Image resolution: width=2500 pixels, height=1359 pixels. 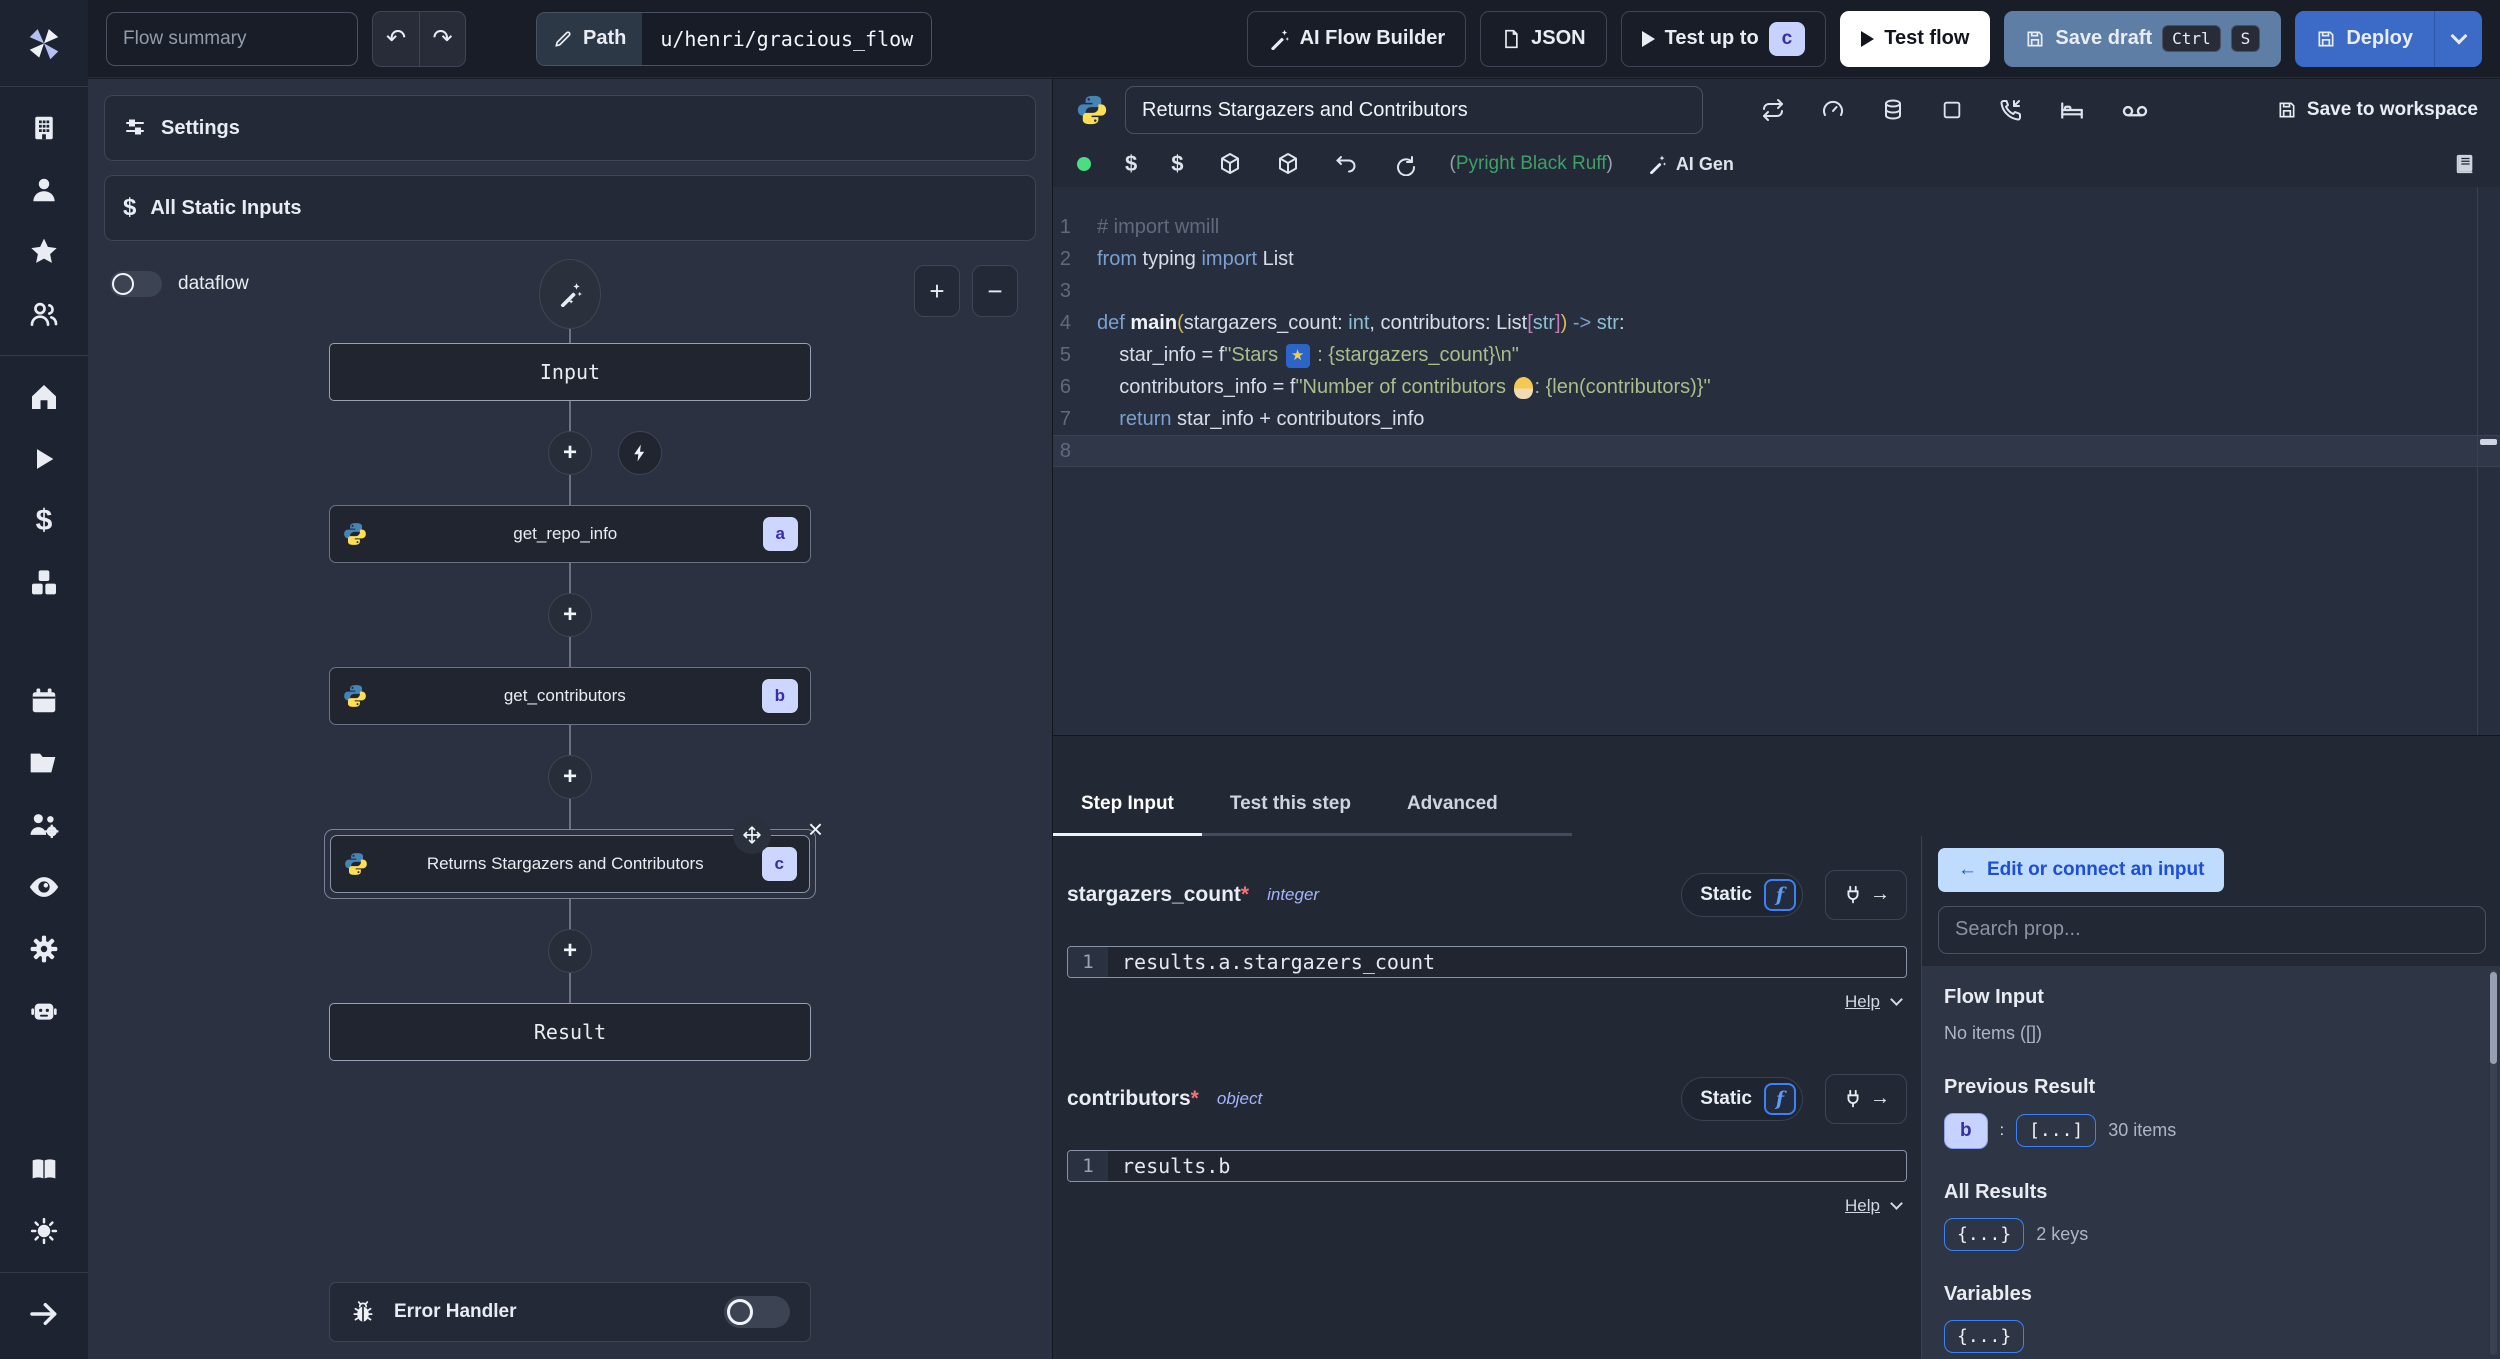 I want to click on theme-sun-icon, so click(x=44, y=1231).